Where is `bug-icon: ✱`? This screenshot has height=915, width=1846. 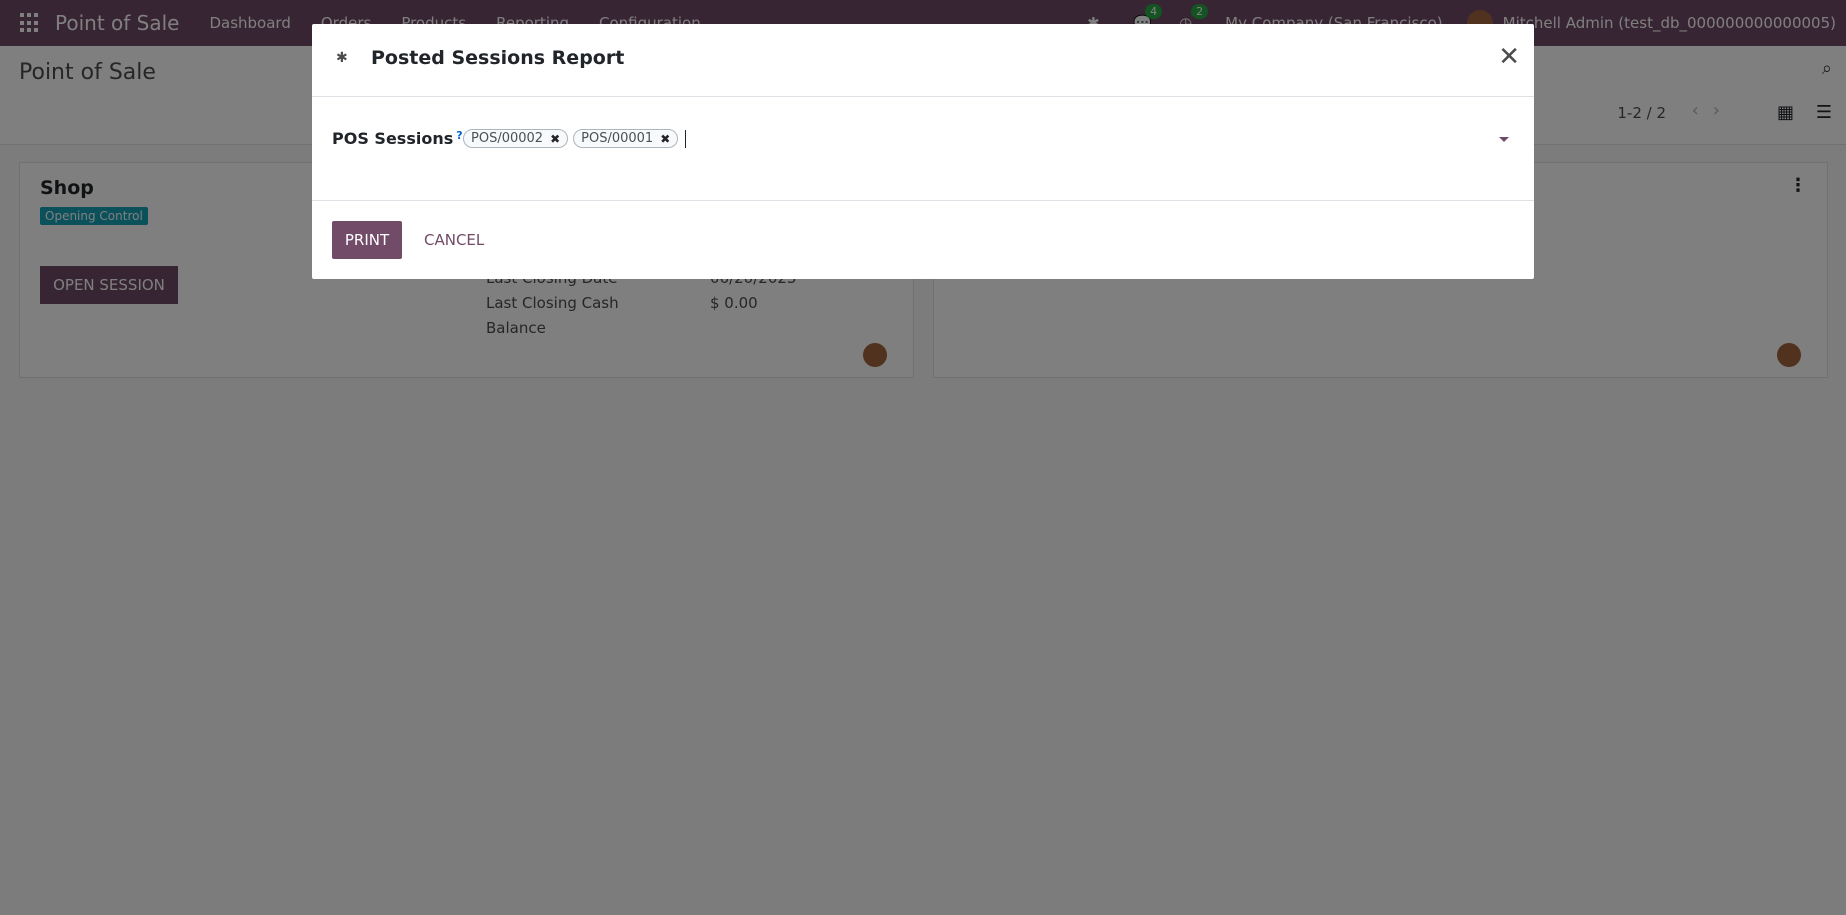
bug-icon: ✱ is located at coordinates (342, 58).